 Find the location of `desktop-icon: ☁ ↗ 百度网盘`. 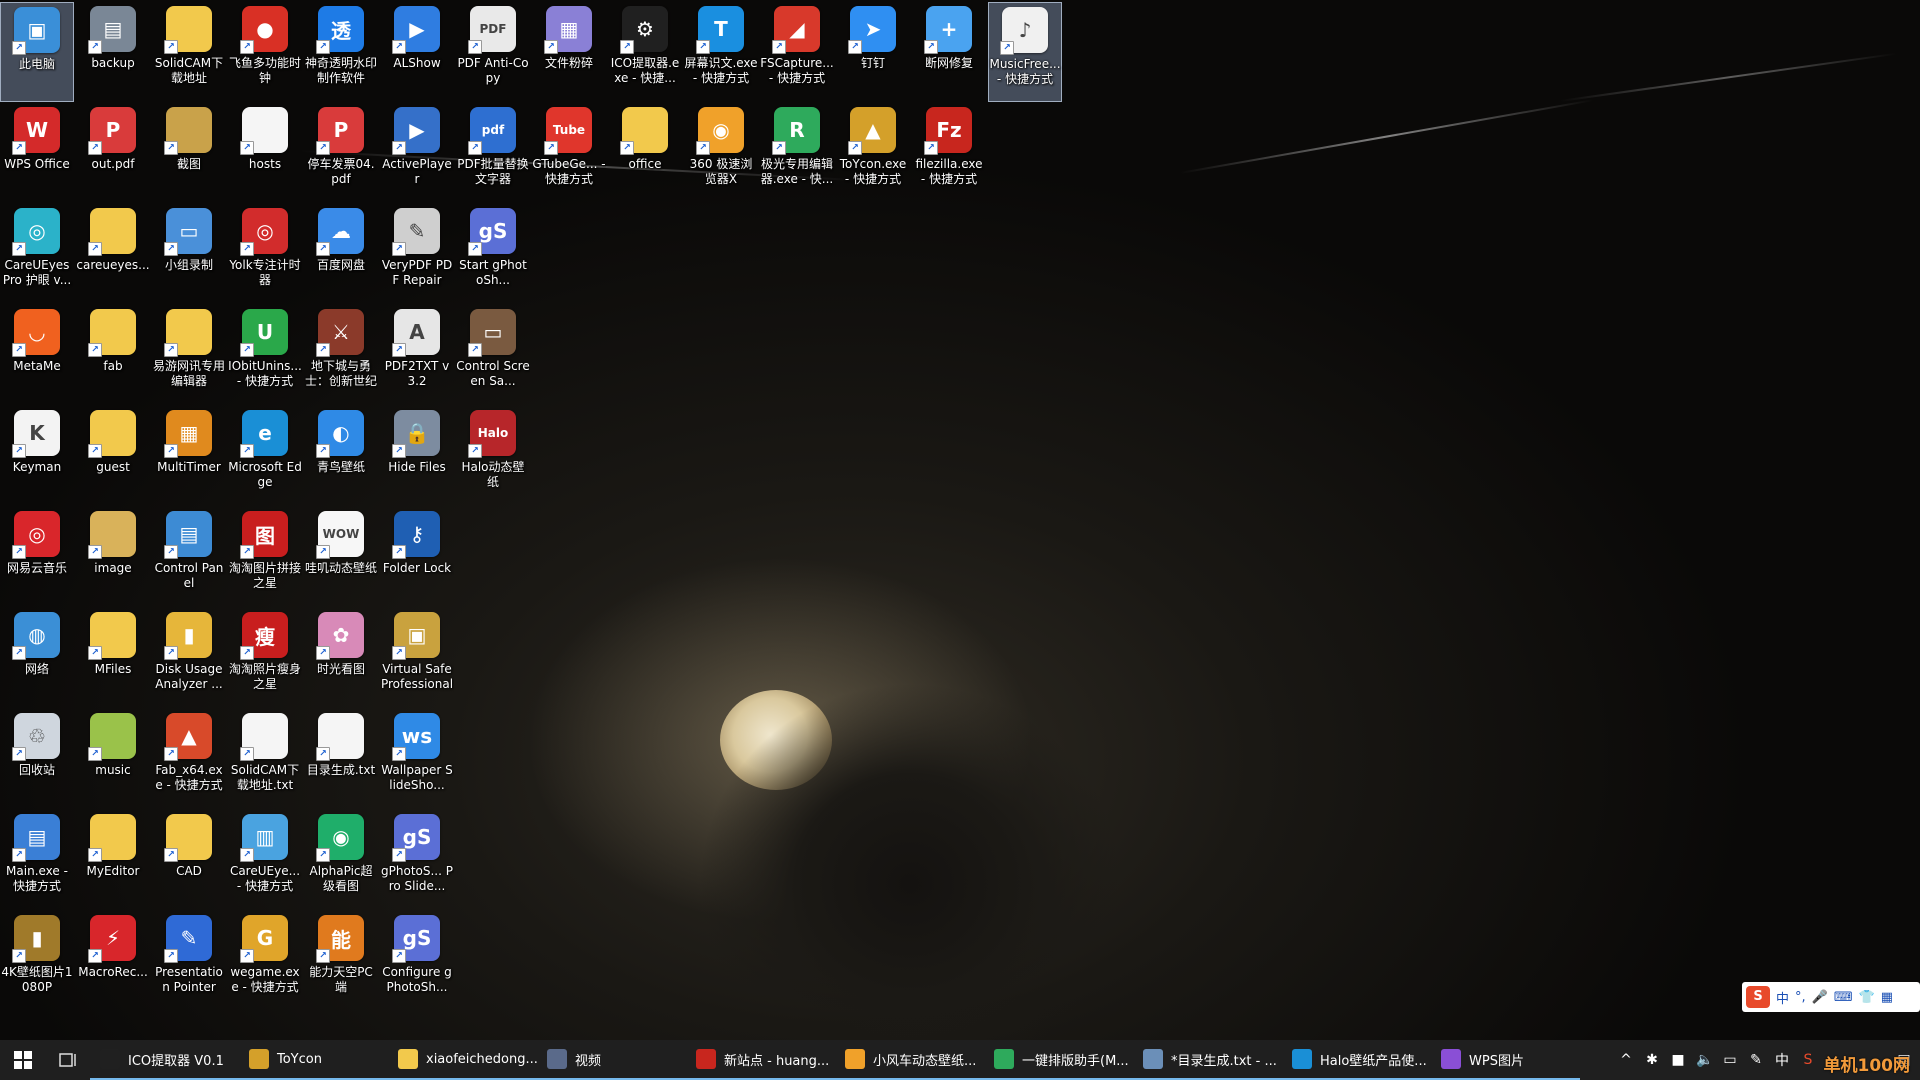

desktop-icon: ☁ ↗ 百度网盘 is located at coordinates (341, 254).